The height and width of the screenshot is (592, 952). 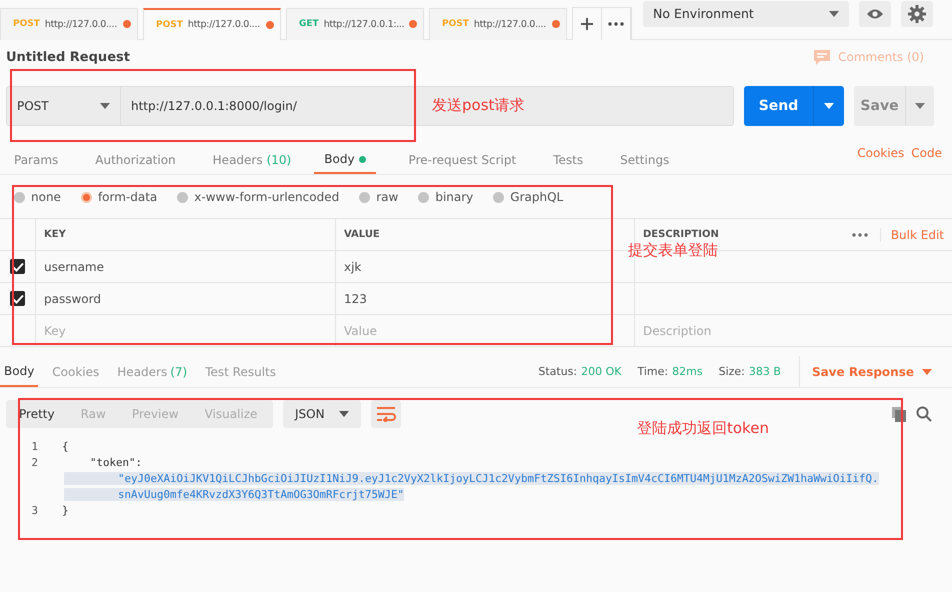 I want to click on meta-value: 82ms, so click(x=687, y=371).